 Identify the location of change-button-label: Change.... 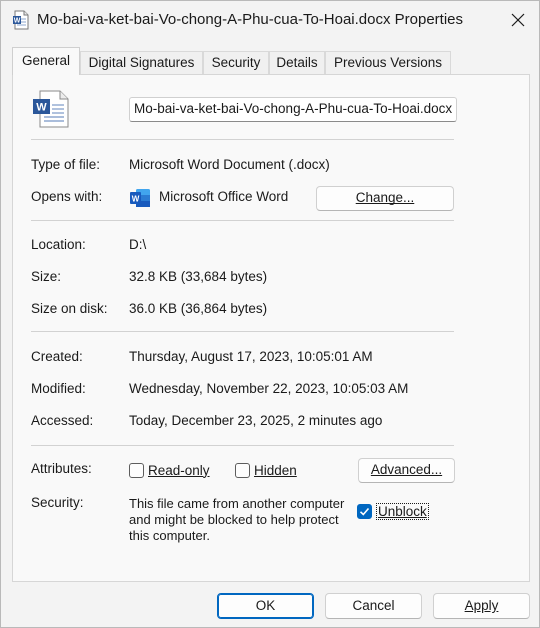
(385, 197).